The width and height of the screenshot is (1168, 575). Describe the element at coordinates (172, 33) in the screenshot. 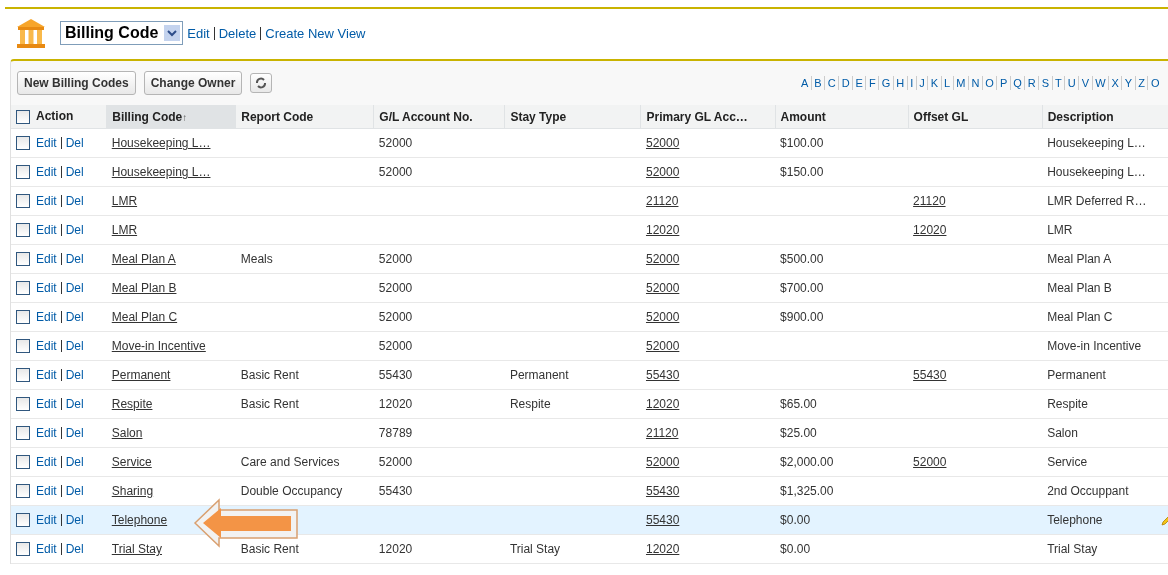

I see `dropdown-caret-icon` at that location.